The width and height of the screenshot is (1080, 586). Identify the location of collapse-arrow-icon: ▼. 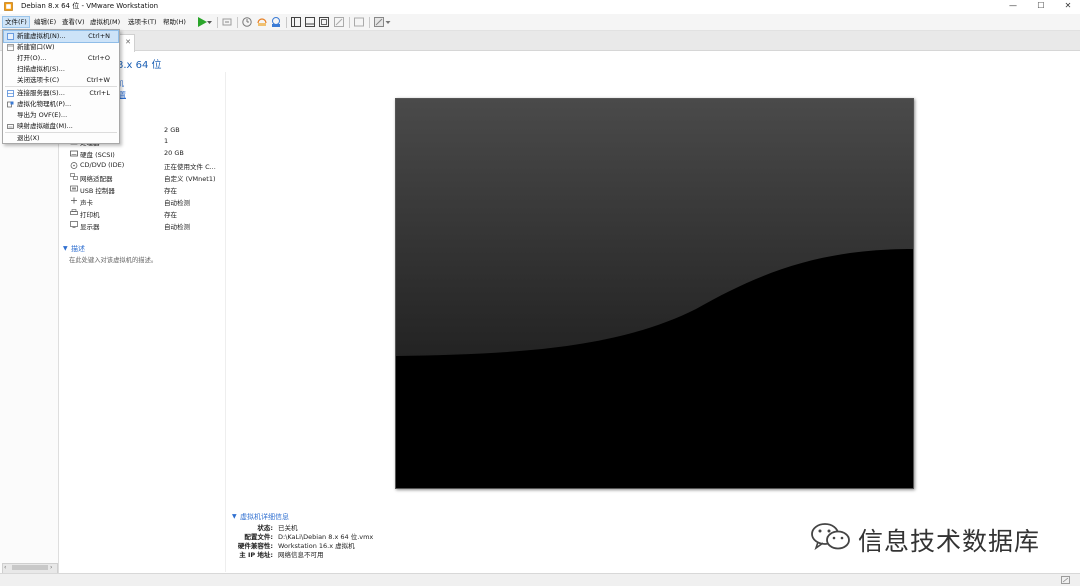
(65, 248).